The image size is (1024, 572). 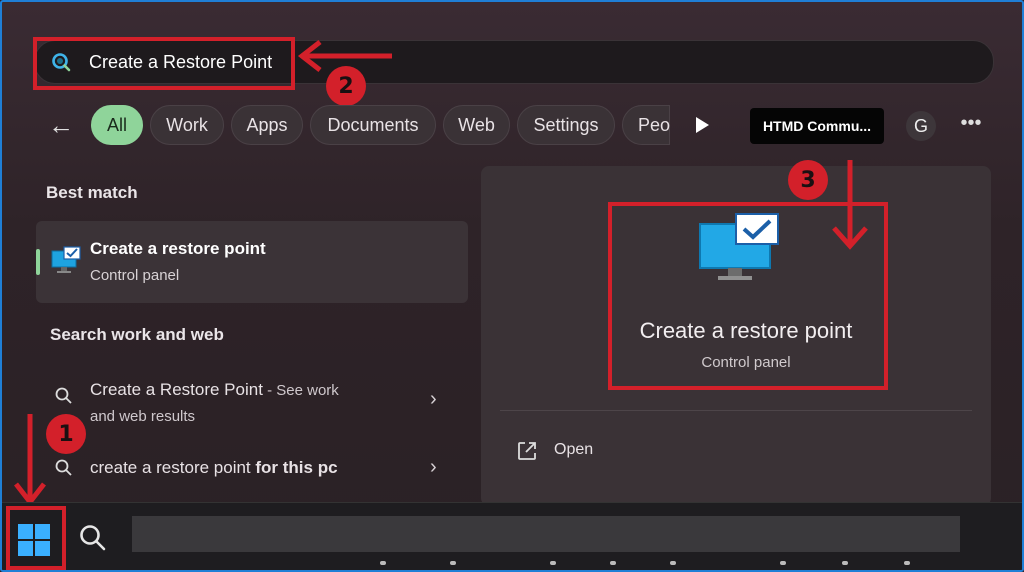 I want to click on filter-chip-all: All, so click(x=117, y=125).